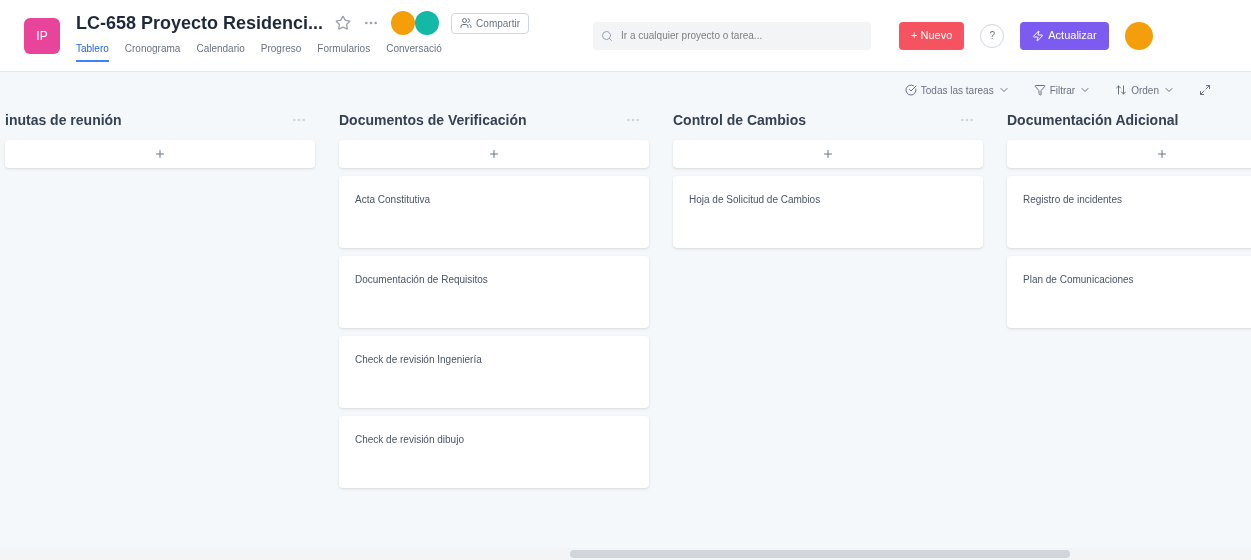 The height and width of the screenshot is (560, 1251). What do you see at coordinates (1121, 90) in the screenshot?
I see `sort-icon` at bounding box center [1121, 90].